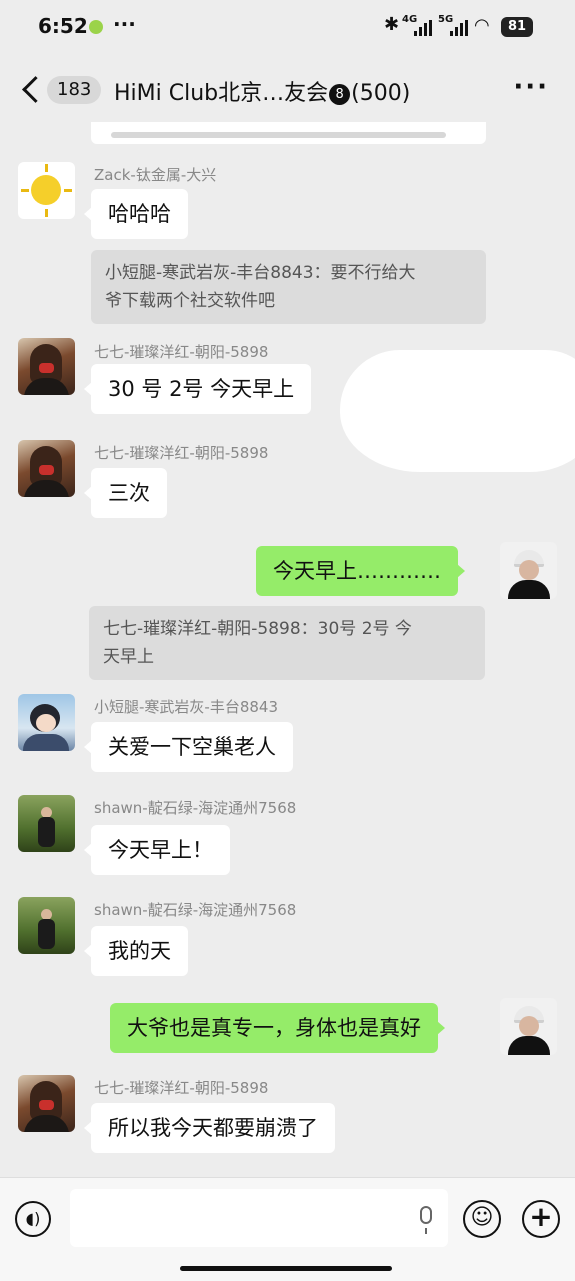  What do you see at coordinates (190, 301) in the screenshot?
I see `quote-line: 爷下载两个社交软件吧` at bounding box center [190, 301].